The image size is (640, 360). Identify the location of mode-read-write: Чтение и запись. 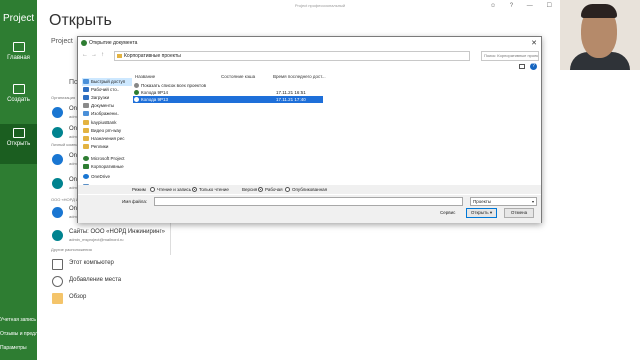
(170, 189).